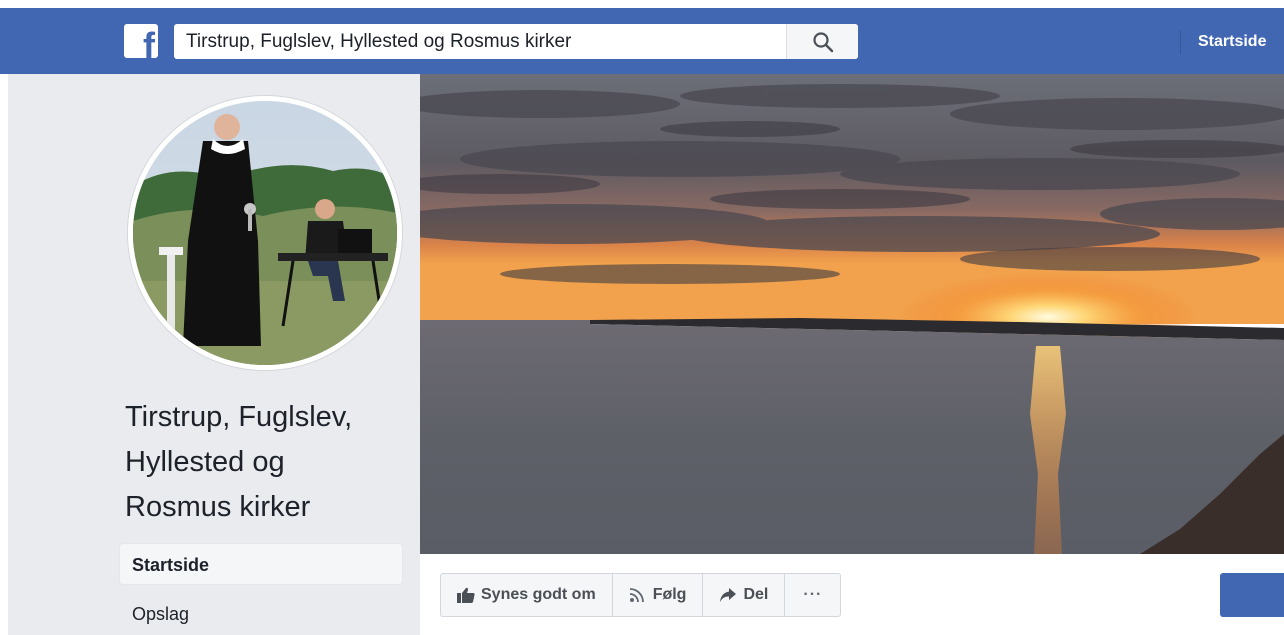  What do you see at coordinates (261, 564) in the screenshot?
I see `sidebar-item-startside: Startside` at bounding box center [261, 564].